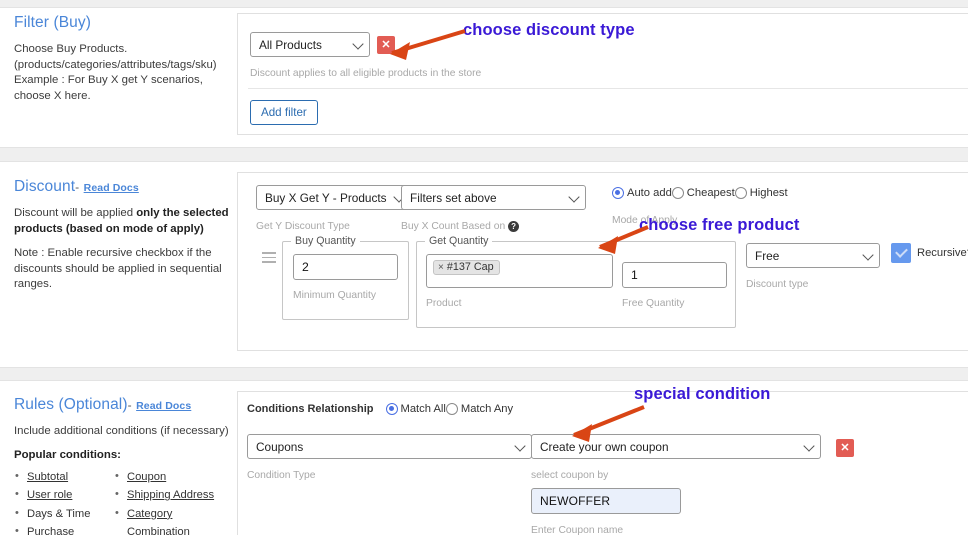 Image resolution: width=968 pixels, height=535 pixels. What do you see at coordinates (326, 197) in the screenshot?
I see `discount-type-select-value: Buy X Get Y - Products` at bounding box center [326, 197].